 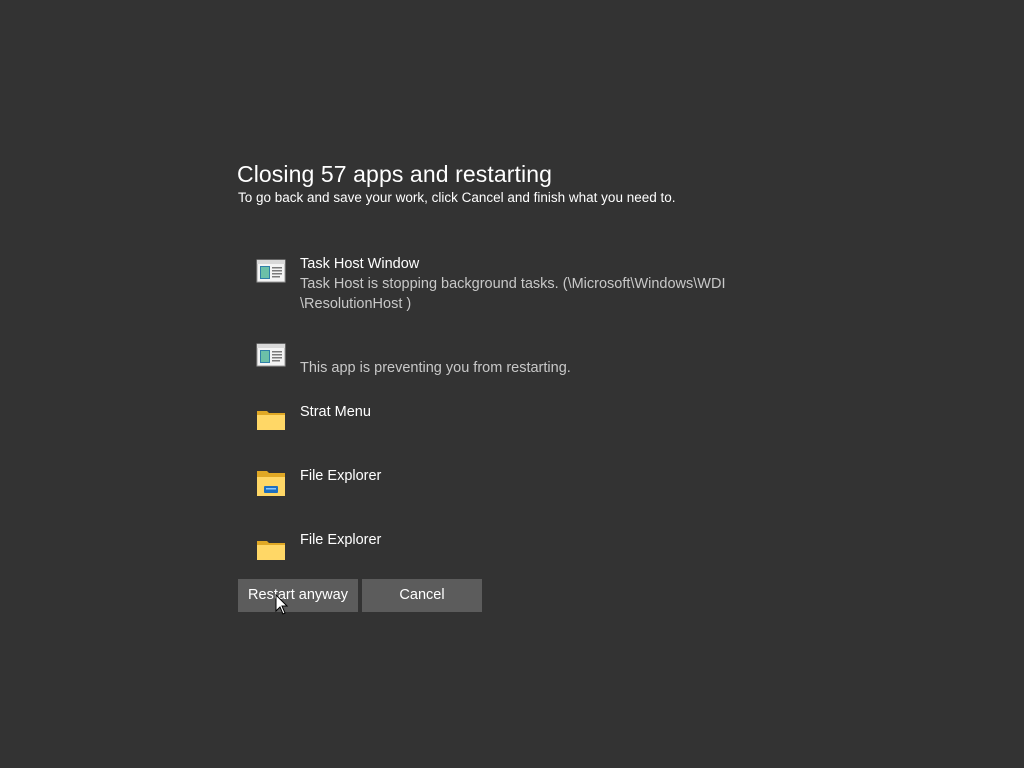 I want to click on app-name: Strat Menu, so click(x=335, y=412).